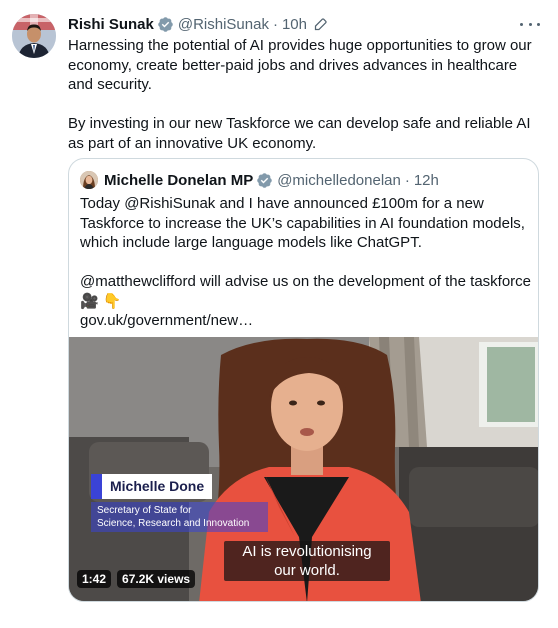  What do you see at coordinates (178, 180) in the screenshot?
I see `quoted-author-name: Michelle Donelan MP` at bounding box center [178, 180].